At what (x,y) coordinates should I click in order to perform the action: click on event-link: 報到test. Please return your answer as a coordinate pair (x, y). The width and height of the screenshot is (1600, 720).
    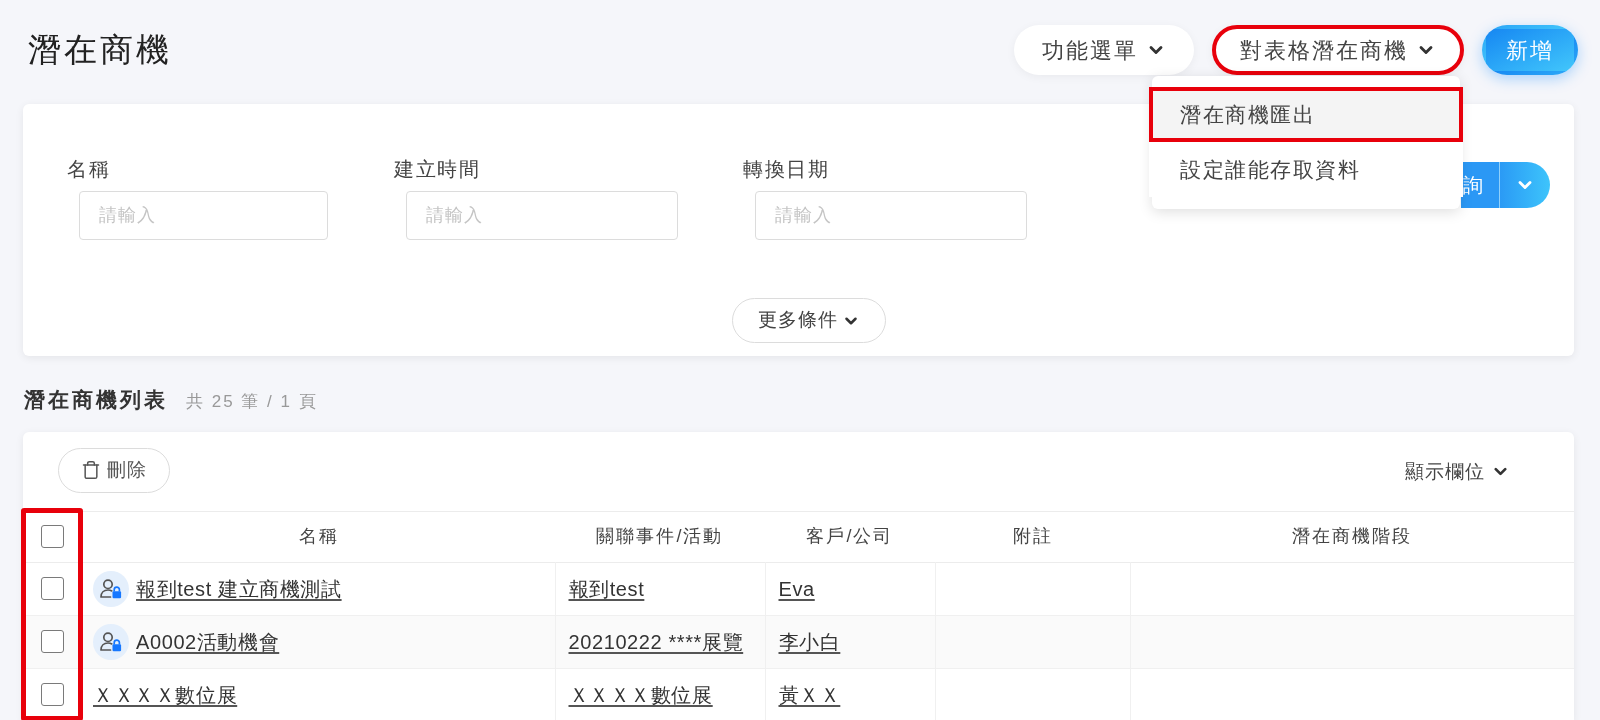
    Looking at the image, I should click on (606, 588).